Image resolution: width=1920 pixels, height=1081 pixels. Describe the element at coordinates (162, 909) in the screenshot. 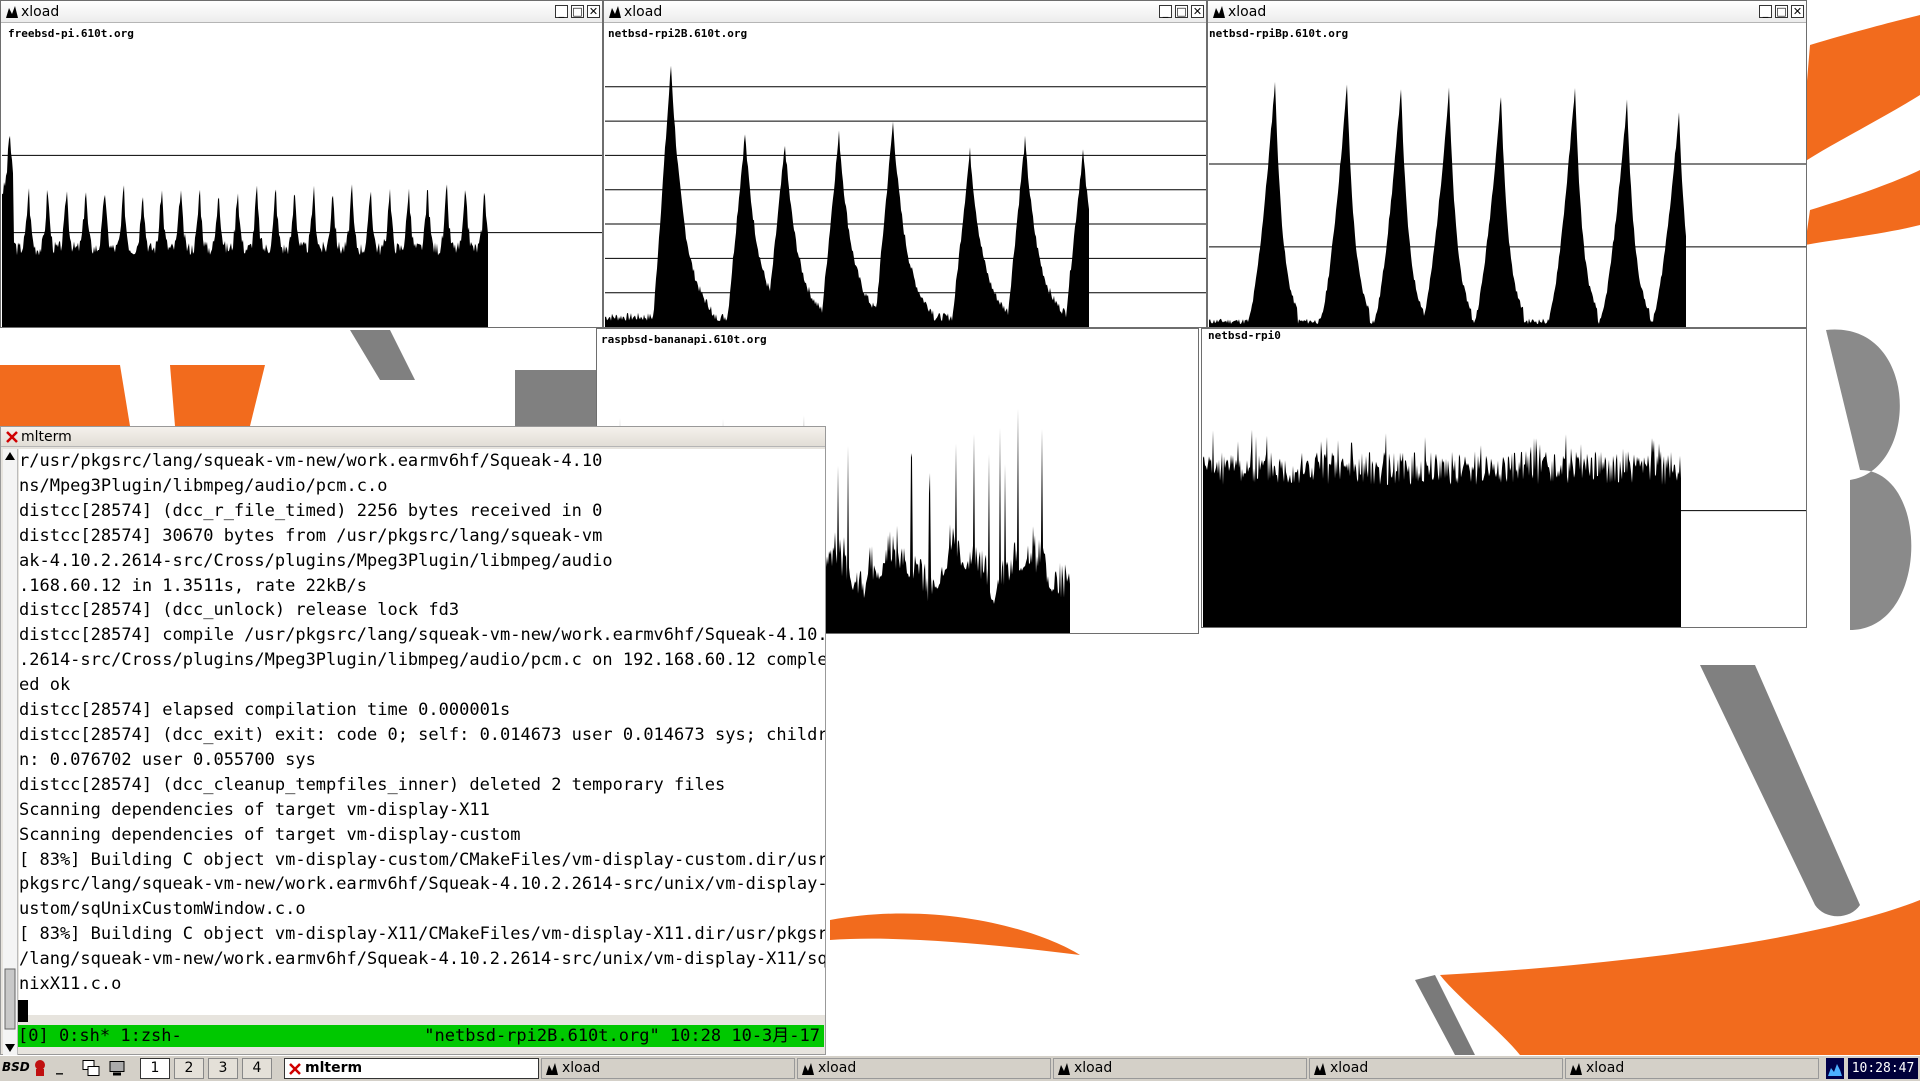

I see `terminal-line: ustom/sqUnixCustomWindow.c.o` at that location.